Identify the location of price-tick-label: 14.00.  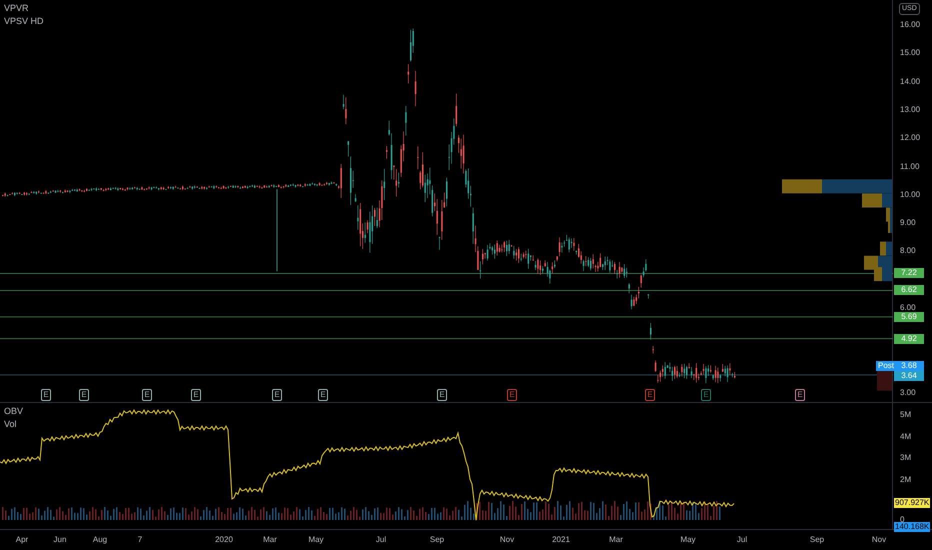
(910, 81).